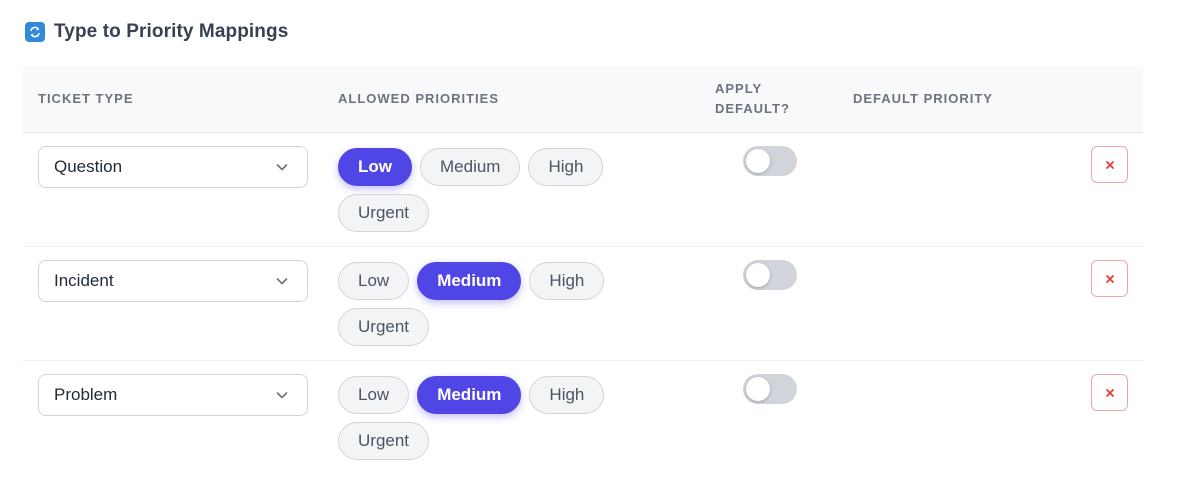  What do you see at coordinates (86, 98) in the screenshot?
I see `column-header-ticket-type: TICKET TYPE` at bounding box center [86, 98].